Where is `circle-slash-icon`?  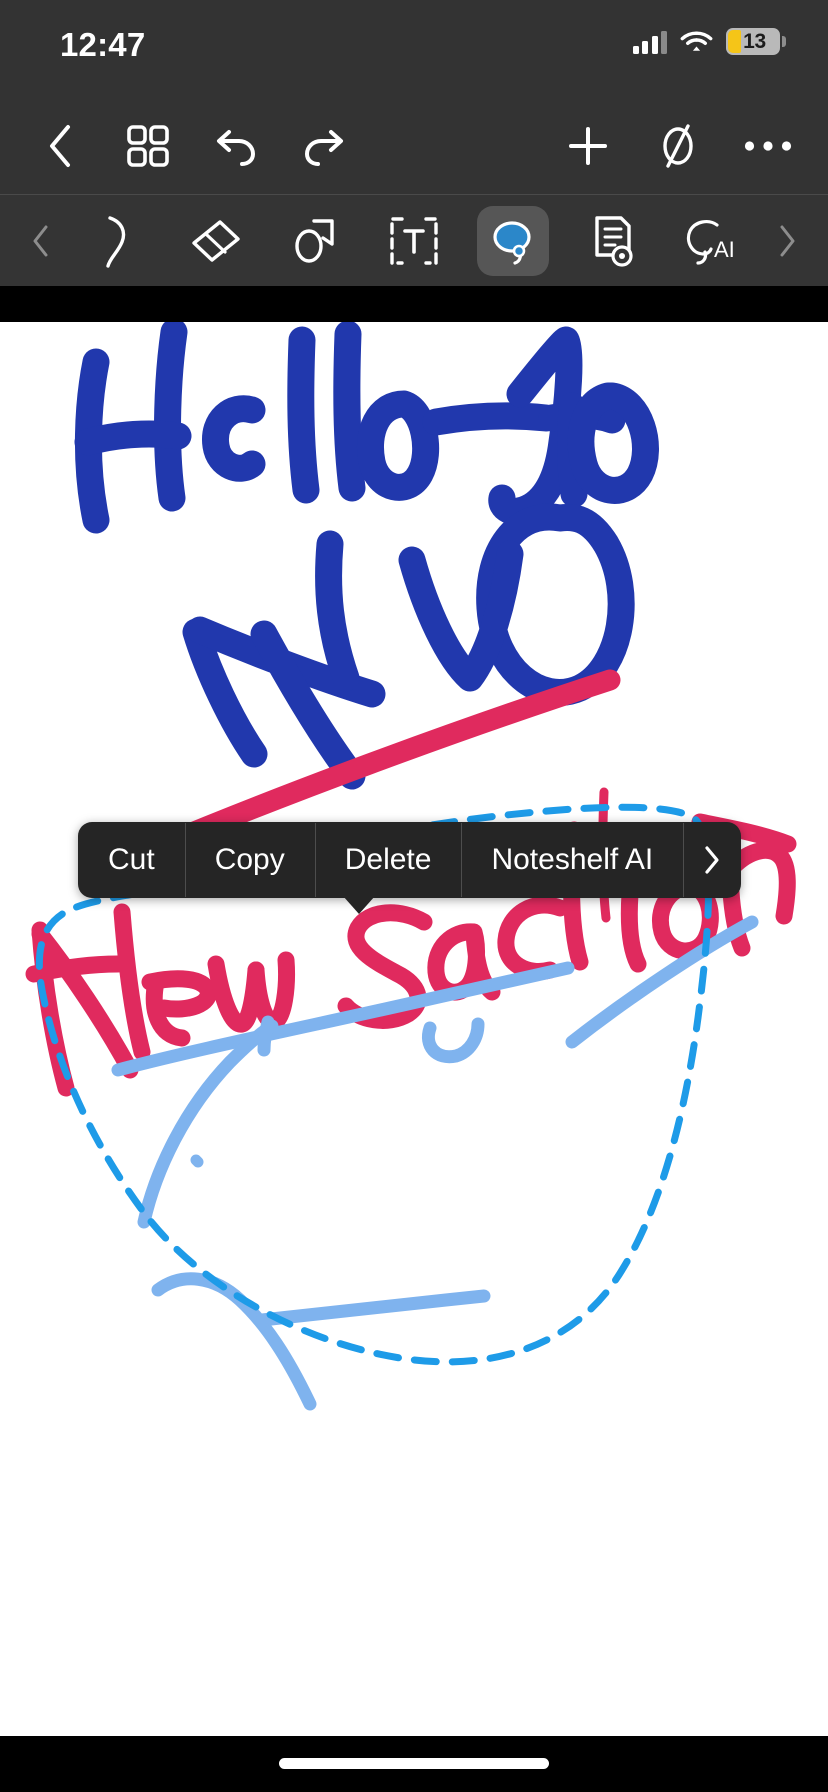 circle-slash-icon is located at coordinates (678, 146).